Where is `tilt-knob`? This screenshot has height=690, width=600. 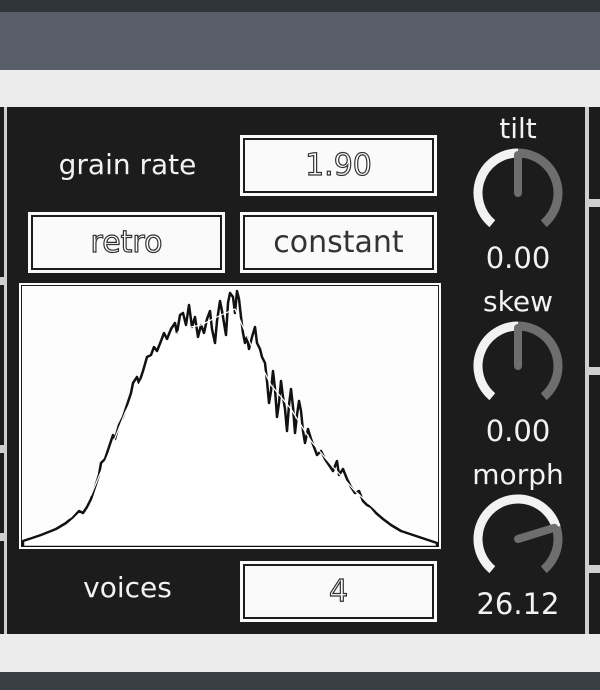
tilt-knob is located at coordinates (518, 191).